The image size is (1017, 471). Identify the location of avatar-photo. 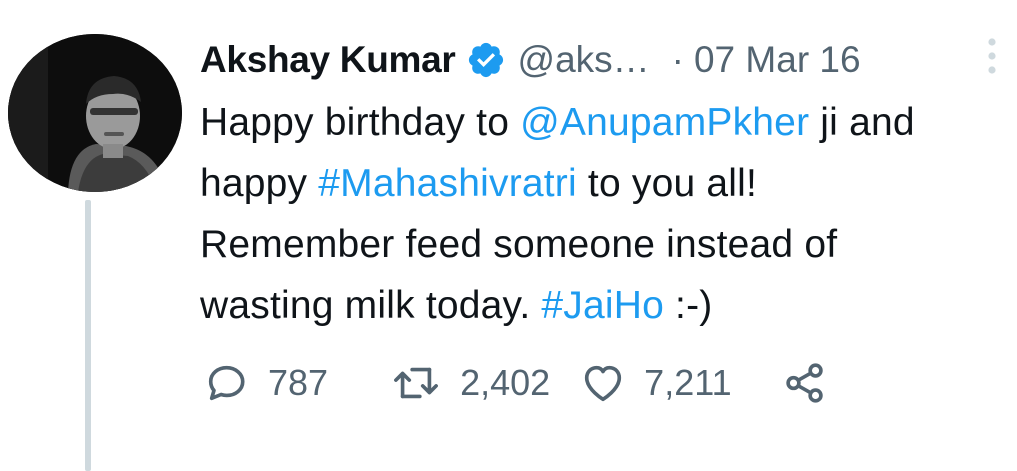
(95, 113).